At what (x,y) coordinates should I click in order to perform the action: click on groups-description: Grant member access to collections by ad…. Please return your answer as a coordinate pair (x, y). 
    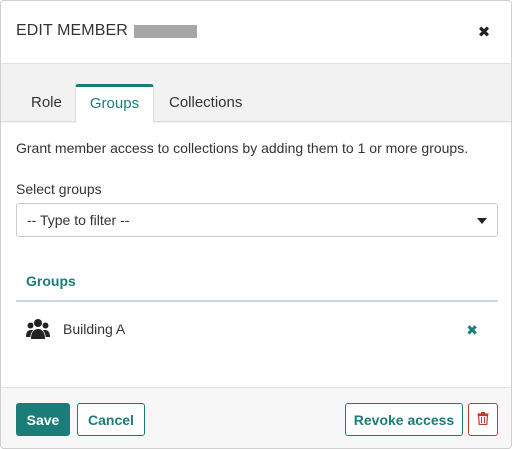
    Looking at the image, I should click on (242, 148).